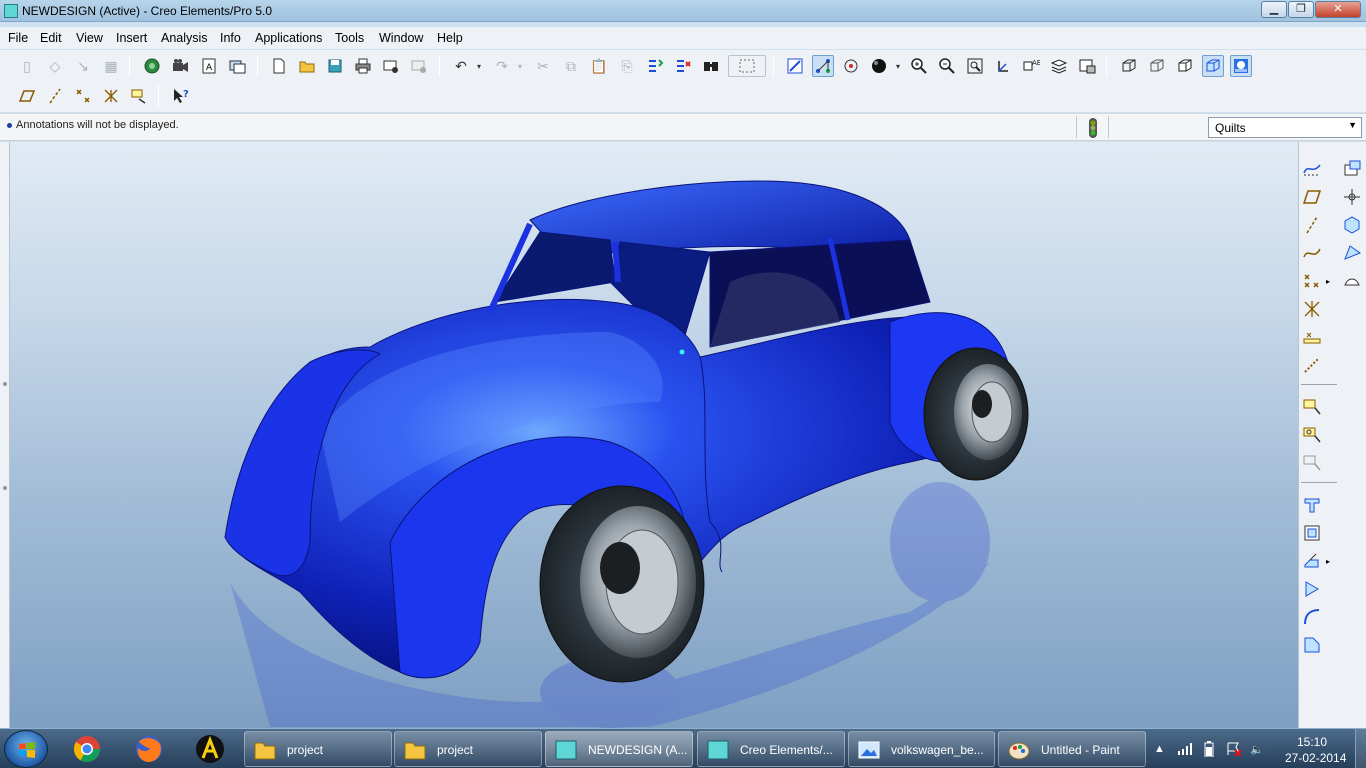 The width and height of the screenshot is (1366, 768). I want to click on sketcher-icon, so click(795, 66).